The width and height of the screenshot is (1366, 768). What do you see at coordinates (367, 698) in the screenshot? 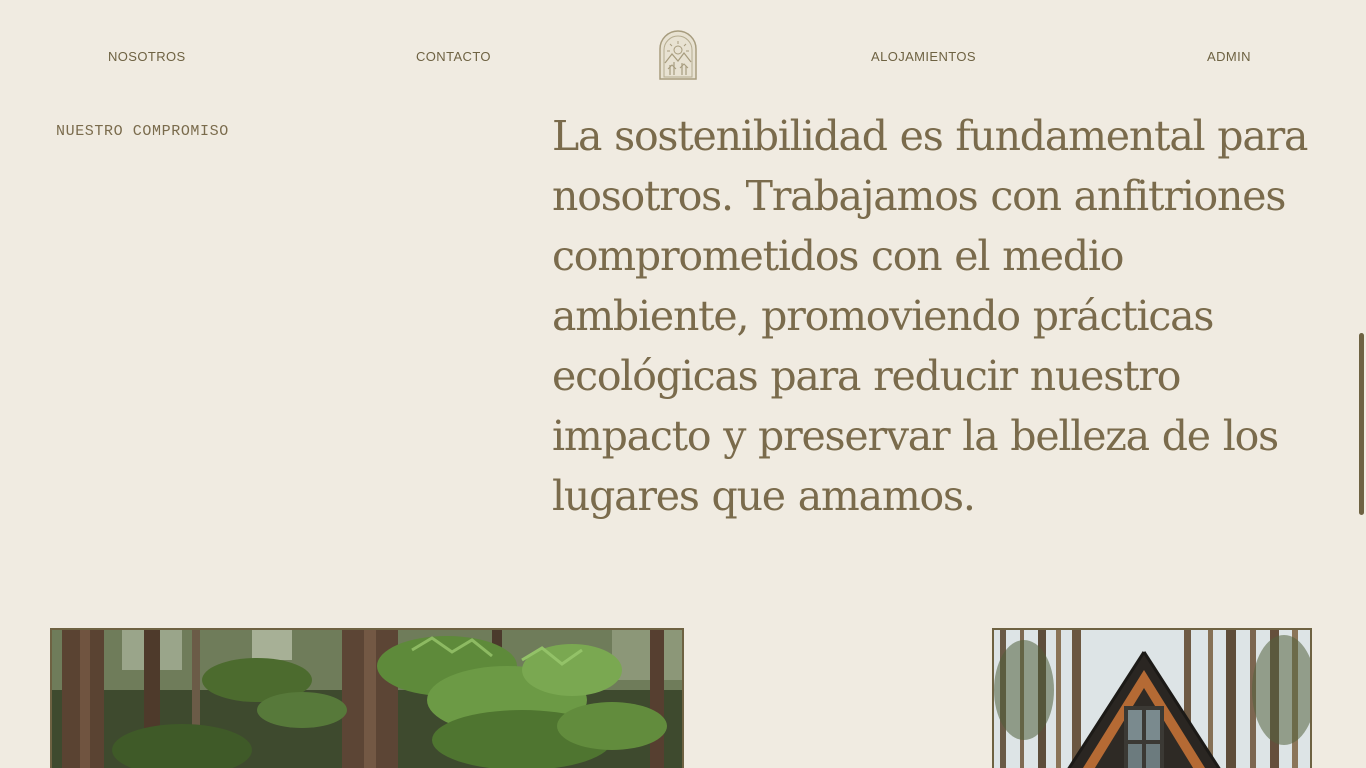
I see `forest-photo` at bounding box center [367, 698].